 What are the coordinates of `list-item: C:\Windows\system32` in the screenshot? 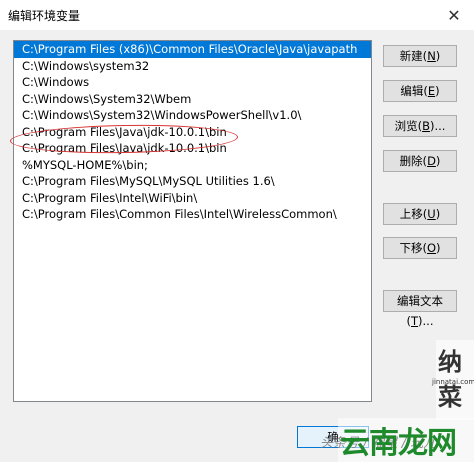 It's located at (192, 66).